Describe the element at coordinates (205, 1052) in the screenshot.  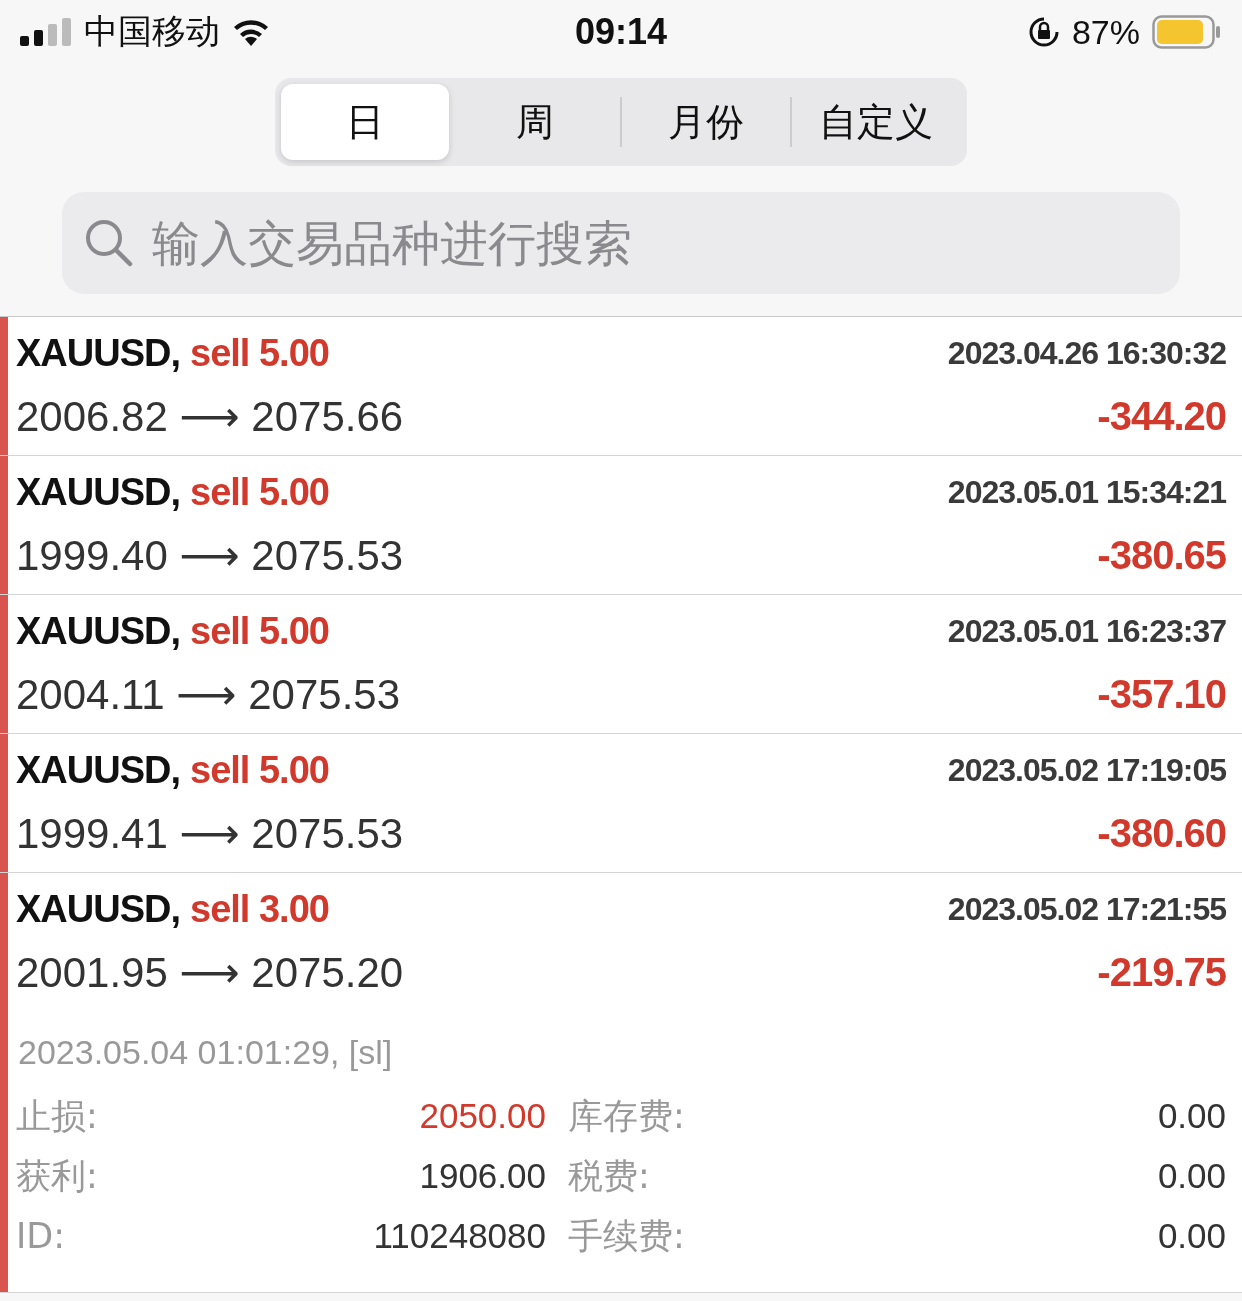
I see `close-info: 2023.05.04 01:01:29, [sl]` at that location.